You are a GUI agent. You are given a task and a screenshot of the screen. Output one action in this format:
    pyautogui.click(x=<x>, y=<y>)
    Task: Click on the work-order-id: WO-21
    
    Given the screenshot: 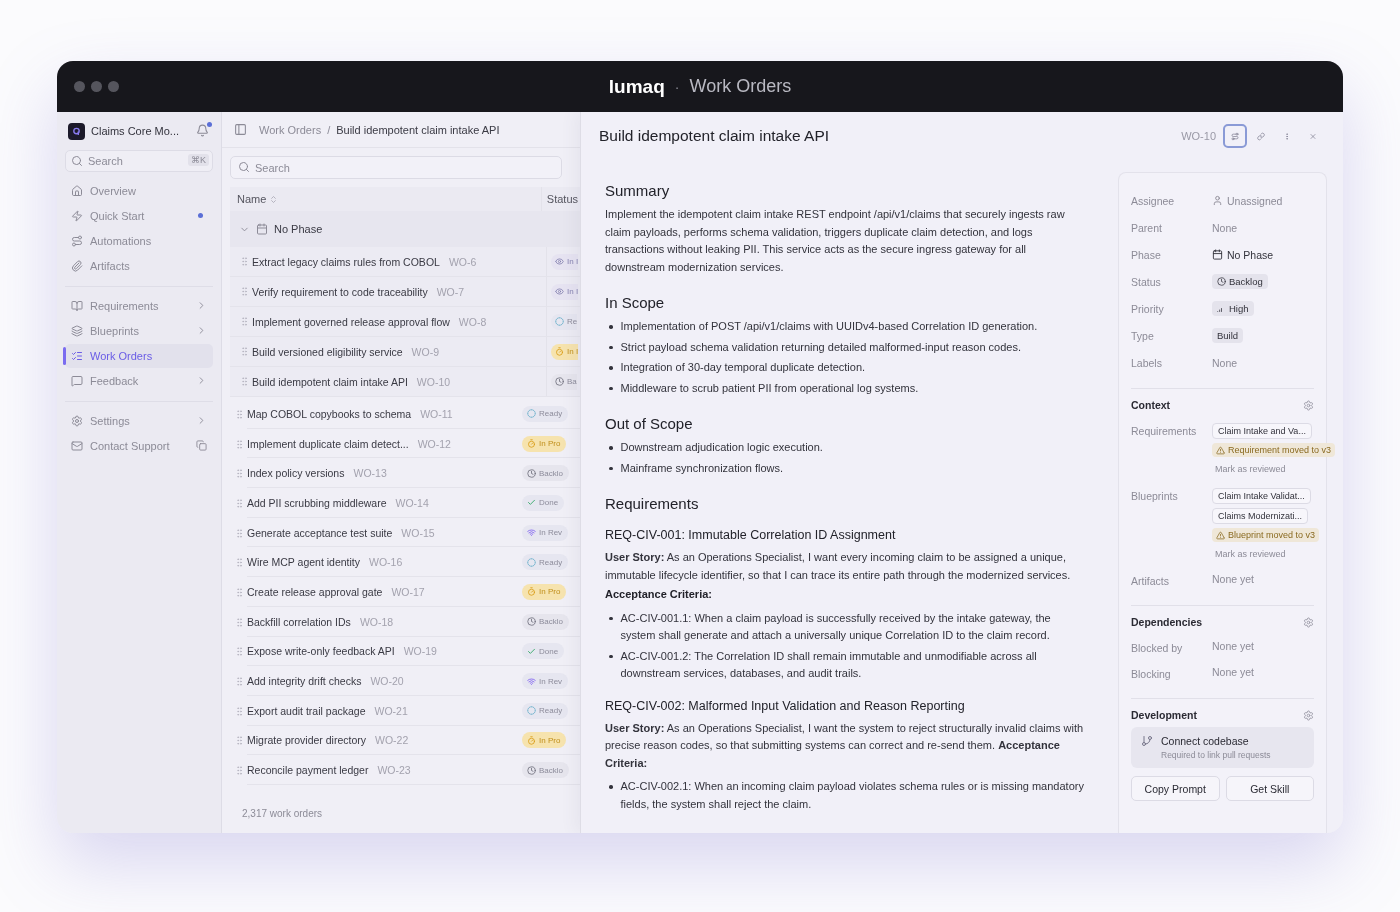 What is the action you would take?
    pyautogui.click(x=391, y=710)
    